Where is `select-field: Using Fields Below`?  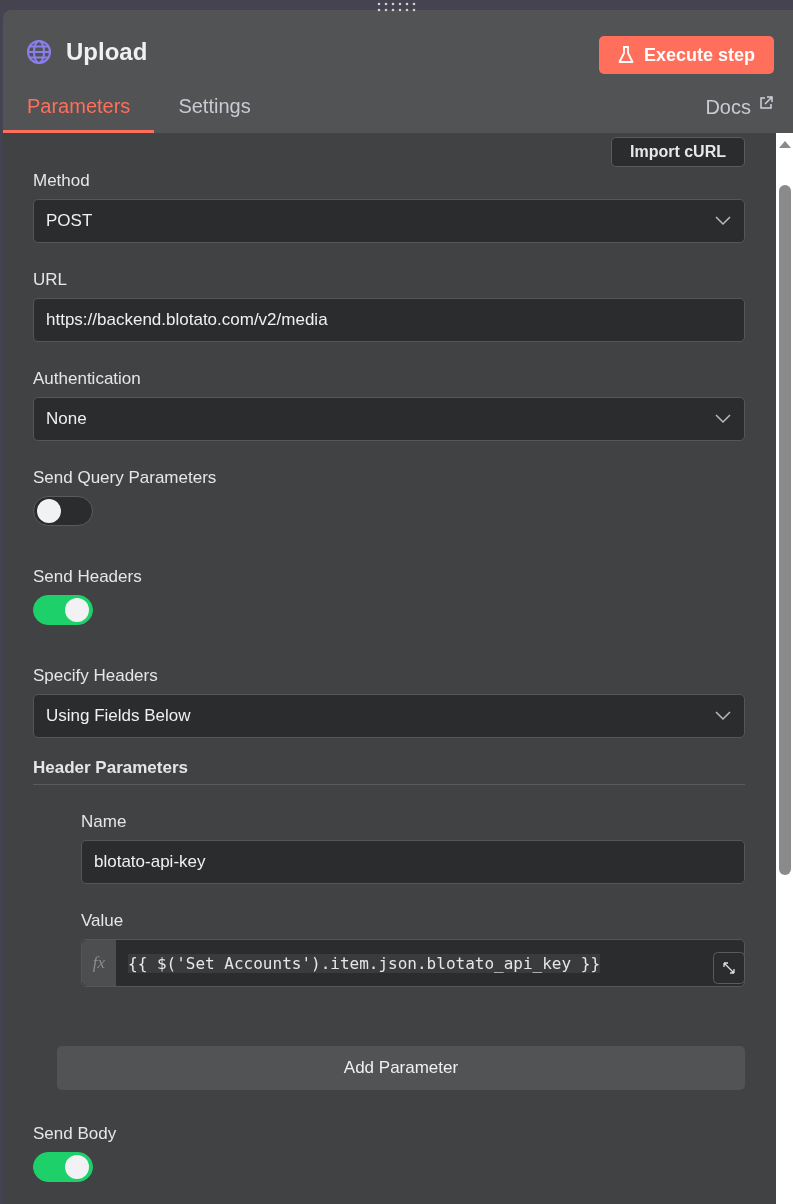
select-field: Using Fields Below is located at coordinates (389, 716).